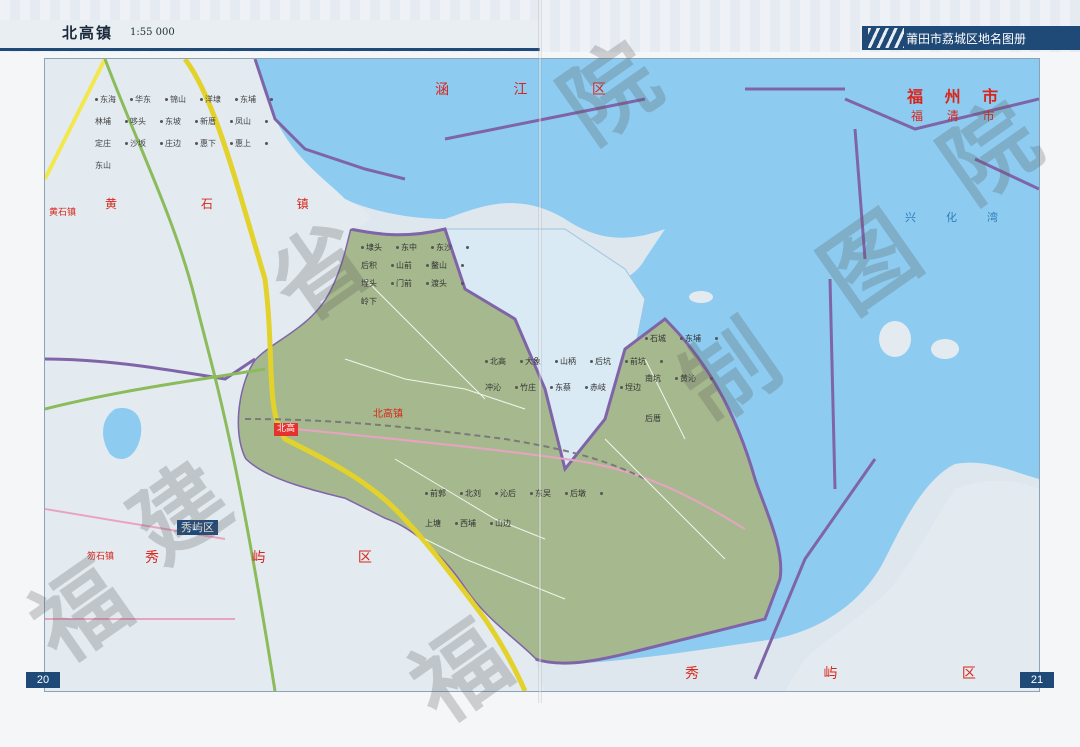 This screenshot has height=747, width=1080. What do you see at coordinates (101, 557) in the screenshot?
I see `town-label-xiuyu-small: 笏石镇` at bounding box center [101, 557].